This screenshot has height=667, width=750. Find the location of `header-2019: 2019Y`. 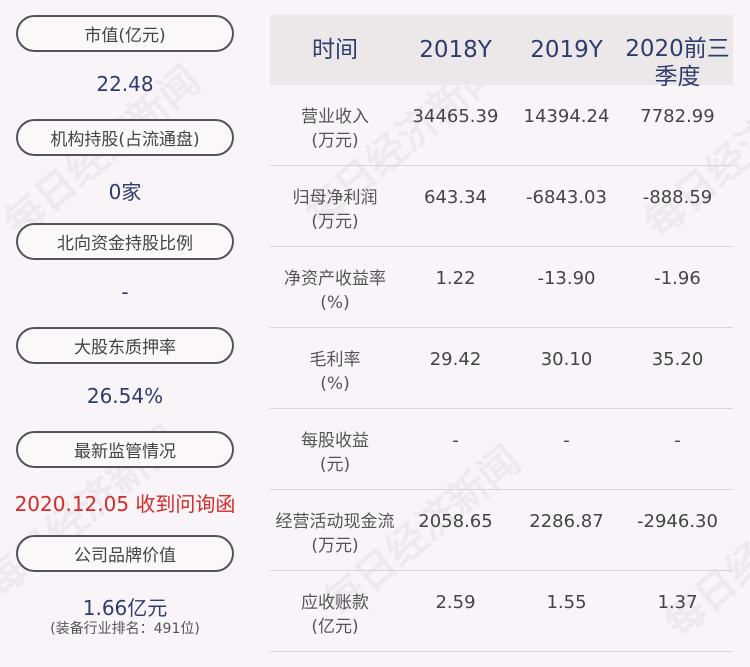

header-2019: 2019Y is located at coordinates (566, 50).